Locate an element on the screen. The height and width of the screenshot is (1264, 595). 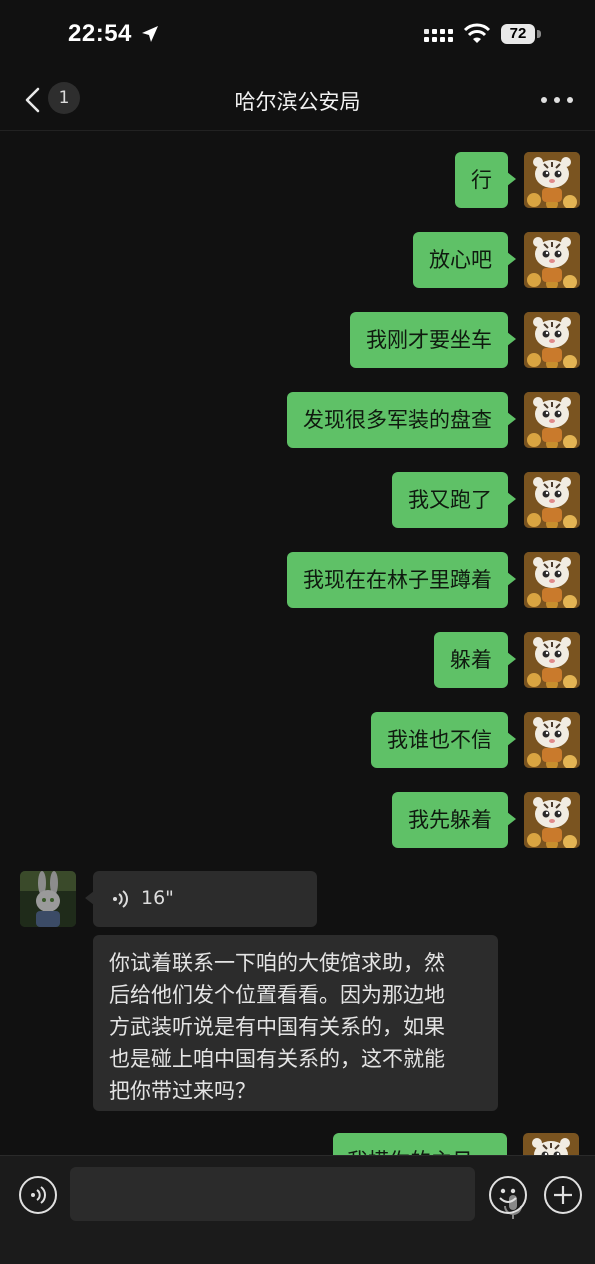
more-icon is located at coordinates (557, 100).